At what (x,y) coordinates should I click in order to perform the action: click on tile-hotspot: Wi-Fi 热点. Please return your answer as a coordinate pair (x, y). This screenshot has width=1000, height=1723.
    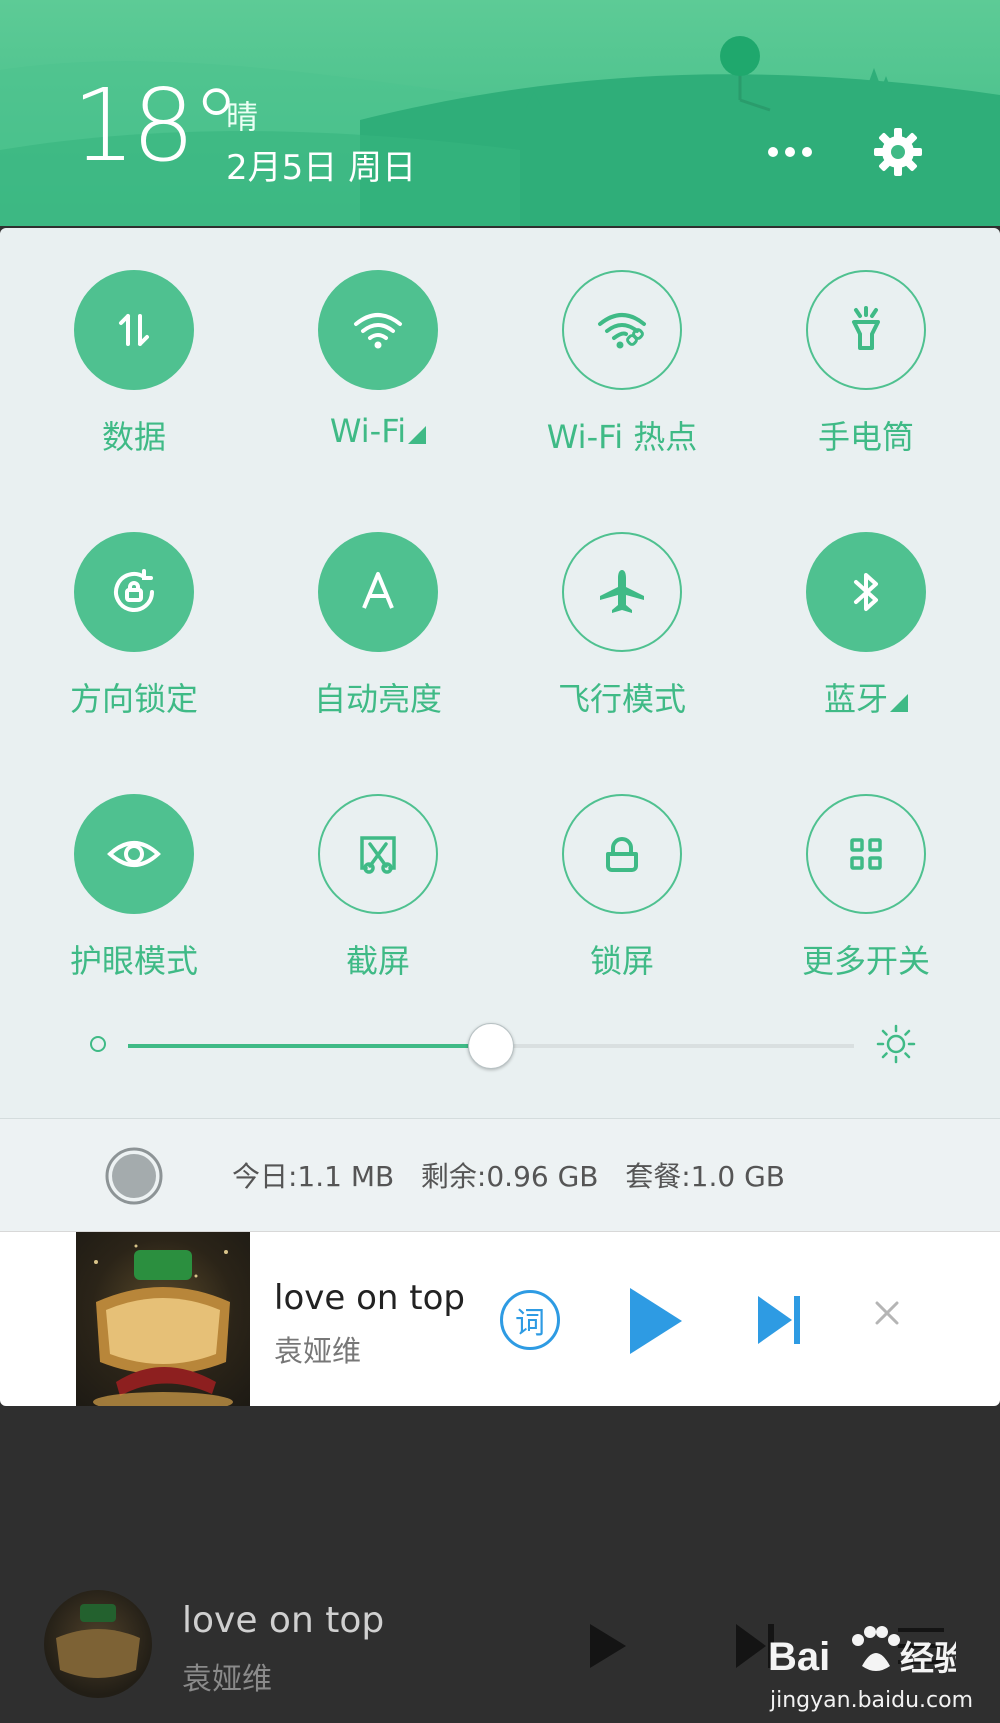
    Looking at the image, I should click on (622, 370).